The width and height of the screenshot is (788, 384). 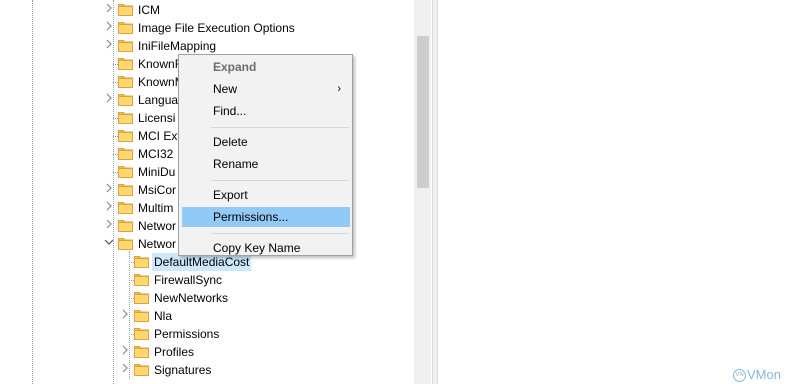 I want to click on tree-item-label: Licensi, so click(x=157, y=118).